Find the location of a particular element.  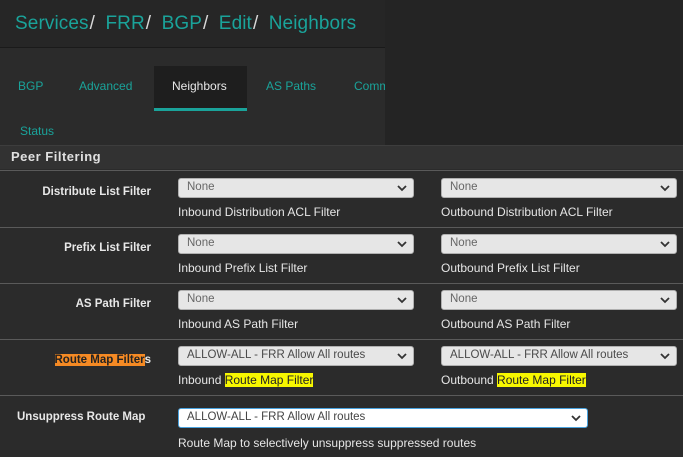

panel-title: Peer Filtering is located at coordinates (56, 156).